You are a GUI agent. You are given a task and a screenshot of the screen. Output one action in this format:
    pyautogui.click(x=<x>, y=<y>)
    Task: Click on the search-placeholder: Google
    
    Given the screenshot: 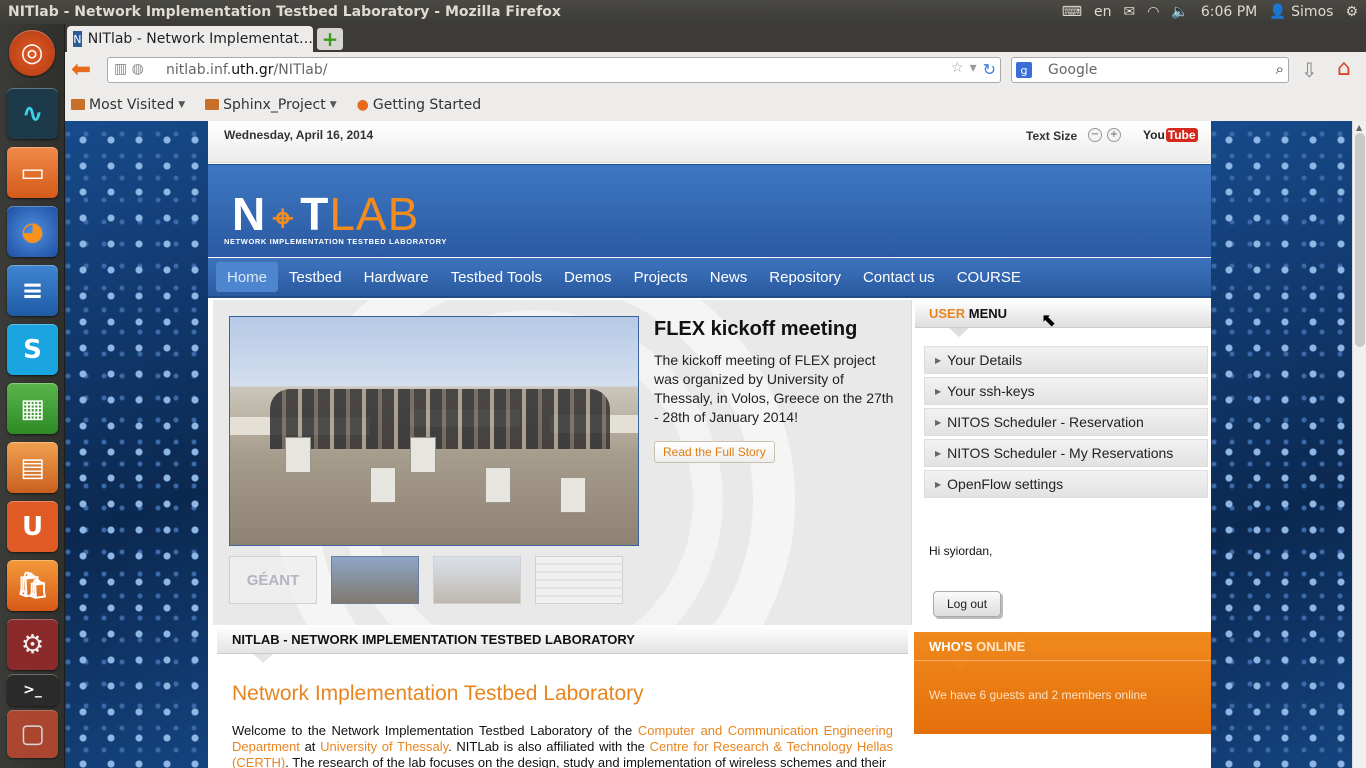 What is the action you would take?
    pyautogui.click(x=1073, y=70)
    